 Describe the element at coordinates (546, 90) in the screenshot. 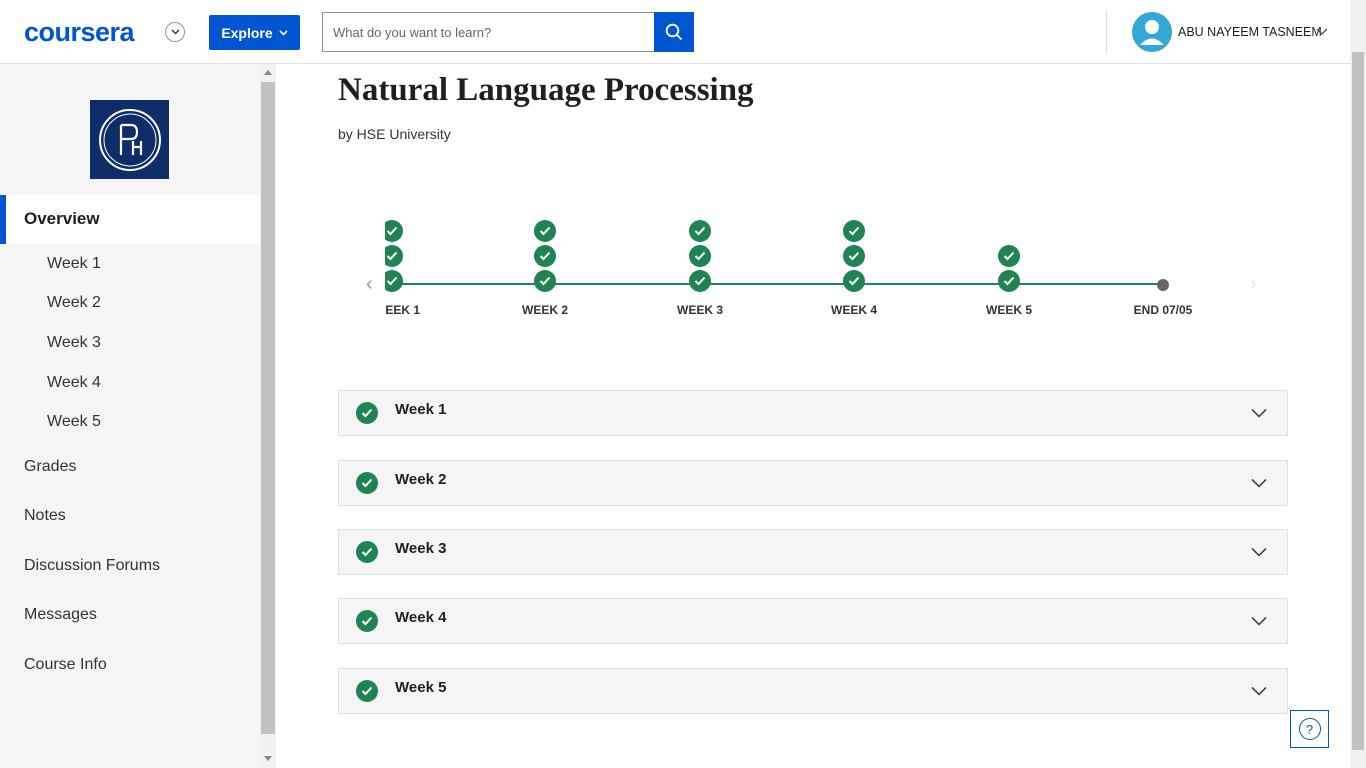

I see `page-title: Natural Language Processing` at that location.